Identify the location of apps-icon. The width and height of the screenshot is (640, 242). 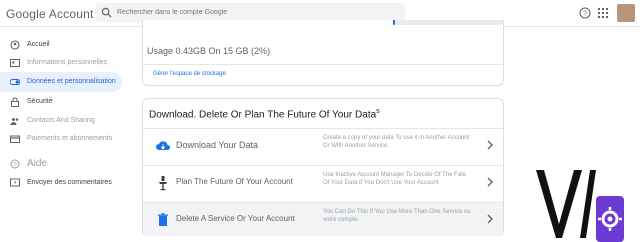
(603, 13).